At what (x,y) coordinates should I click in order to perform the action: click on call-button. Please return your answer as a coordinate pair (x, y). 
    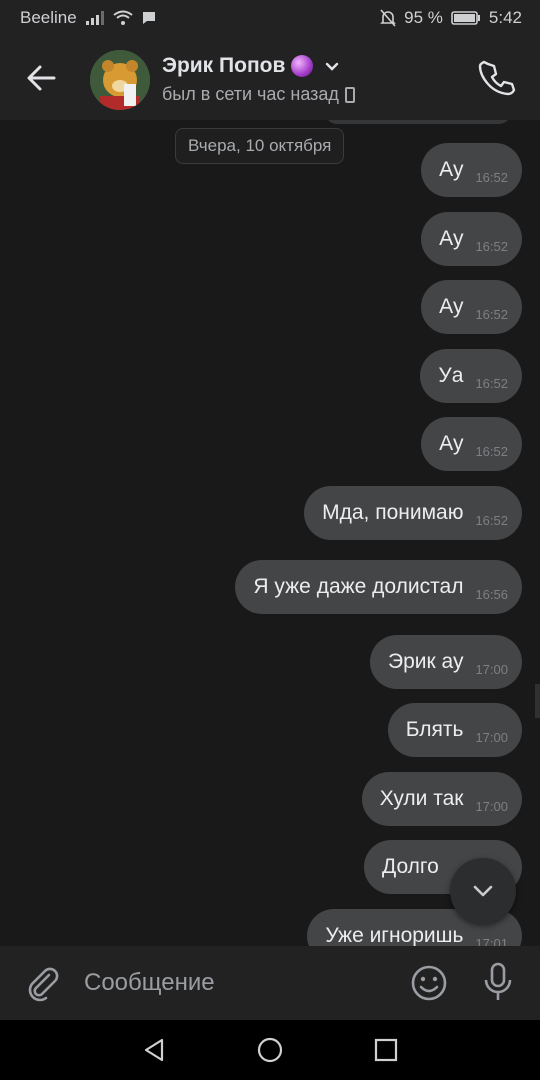
    Looking at the image, I should click on (498, 78).